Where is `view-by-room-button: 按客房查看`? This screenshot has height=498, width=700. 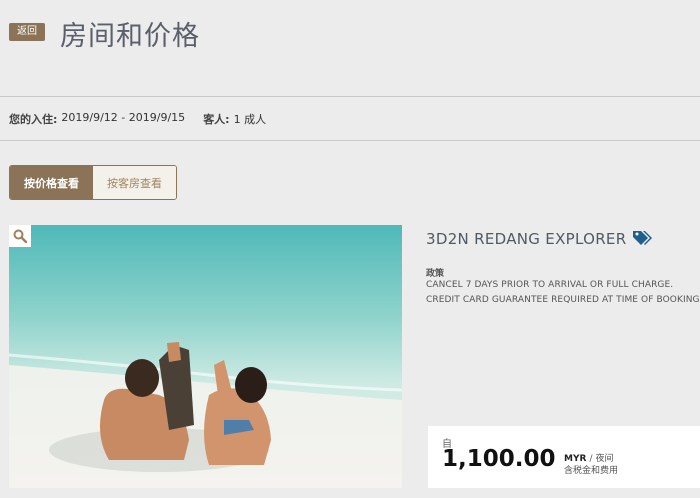 view-by-room-button: 按客房查看 is located at coordinates (134, 182).